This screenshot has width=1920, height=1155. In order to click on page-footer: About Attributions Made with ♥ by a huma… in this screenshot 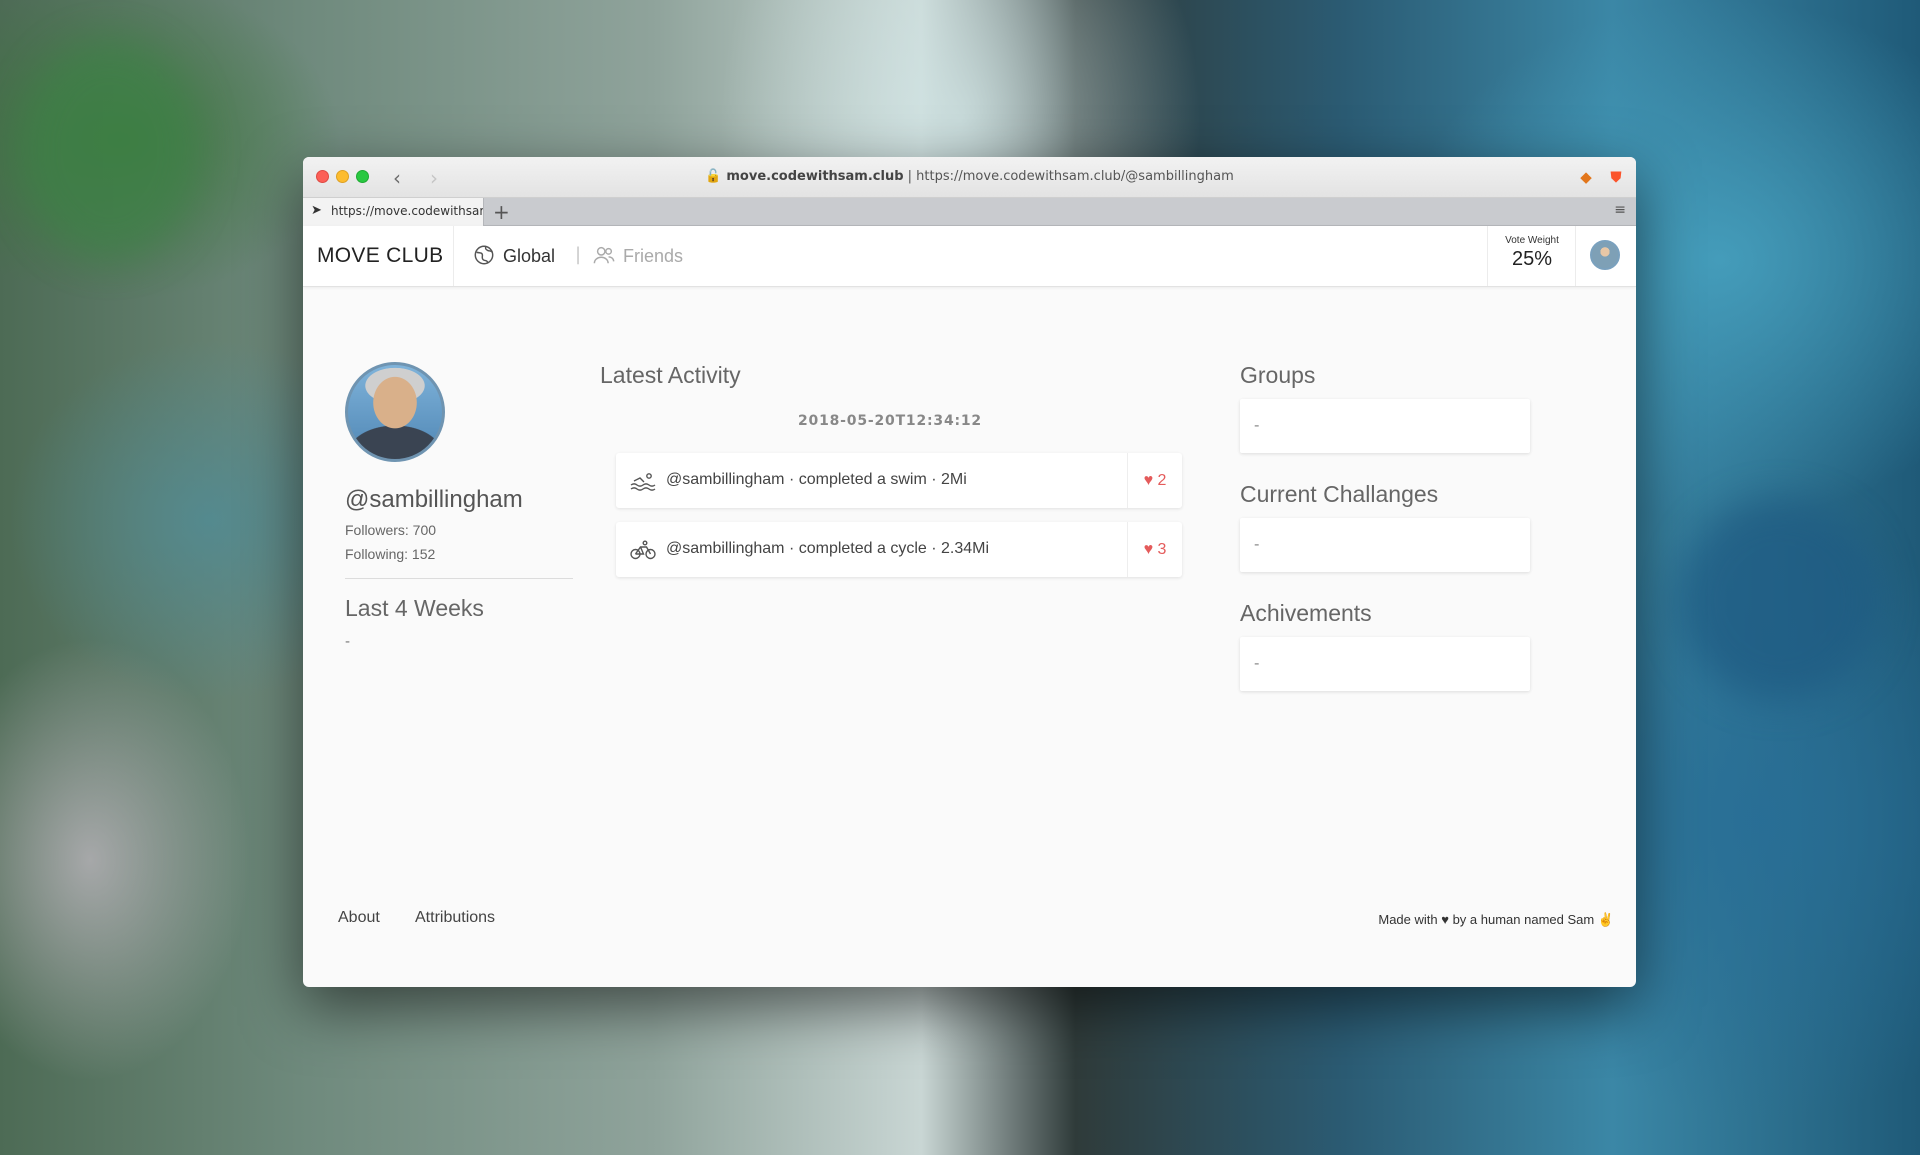, I will do `click(969, 922)`.